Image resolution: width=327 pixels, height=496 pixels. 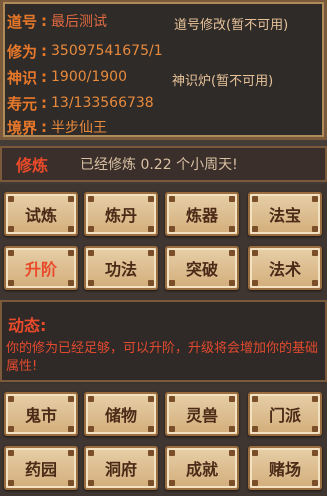 I want to click on alchemy-button: 炼丹, so click(x=121, y=214).